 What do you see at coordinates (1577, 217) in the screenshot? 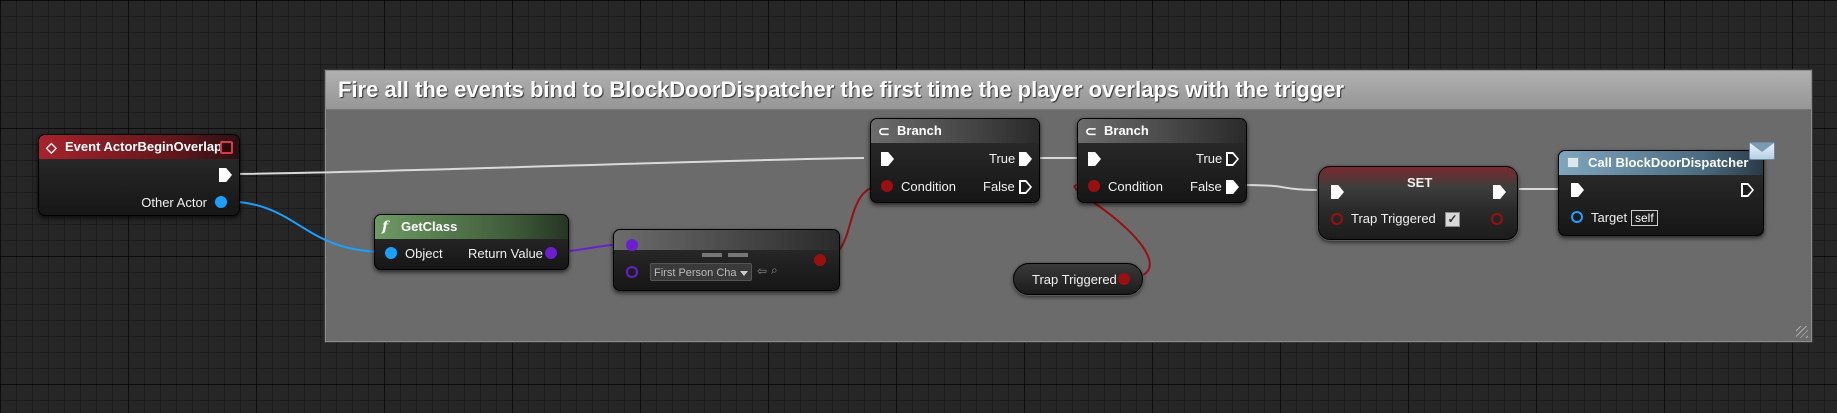
I see `call-target-pin` at bounding box center [1577, 217].